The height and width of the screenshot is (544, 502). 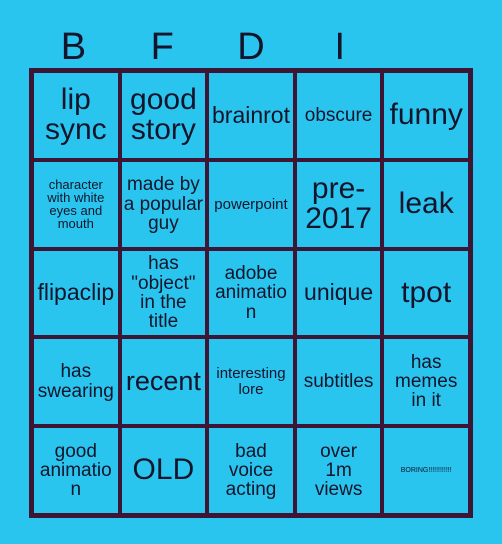 I want to click on bingo-cell-r5c5: BORING!!!!!!!!!!!!, so click(x=426, y=470).